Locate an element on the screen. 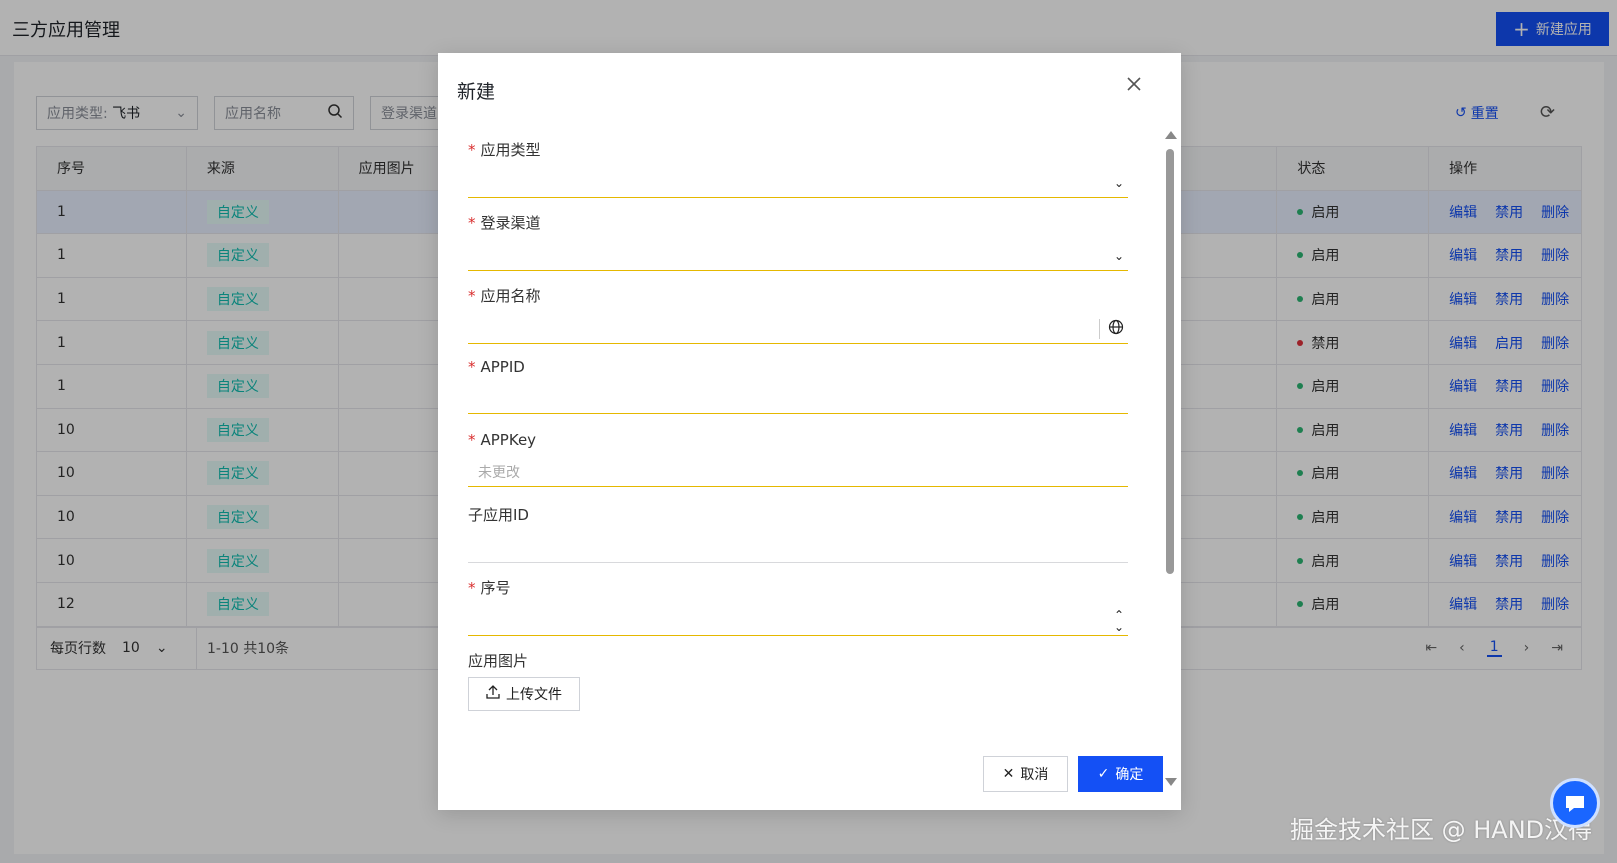 The image size is (1617, 863). modal-title: 新建 is located at coordinates (476, 92).